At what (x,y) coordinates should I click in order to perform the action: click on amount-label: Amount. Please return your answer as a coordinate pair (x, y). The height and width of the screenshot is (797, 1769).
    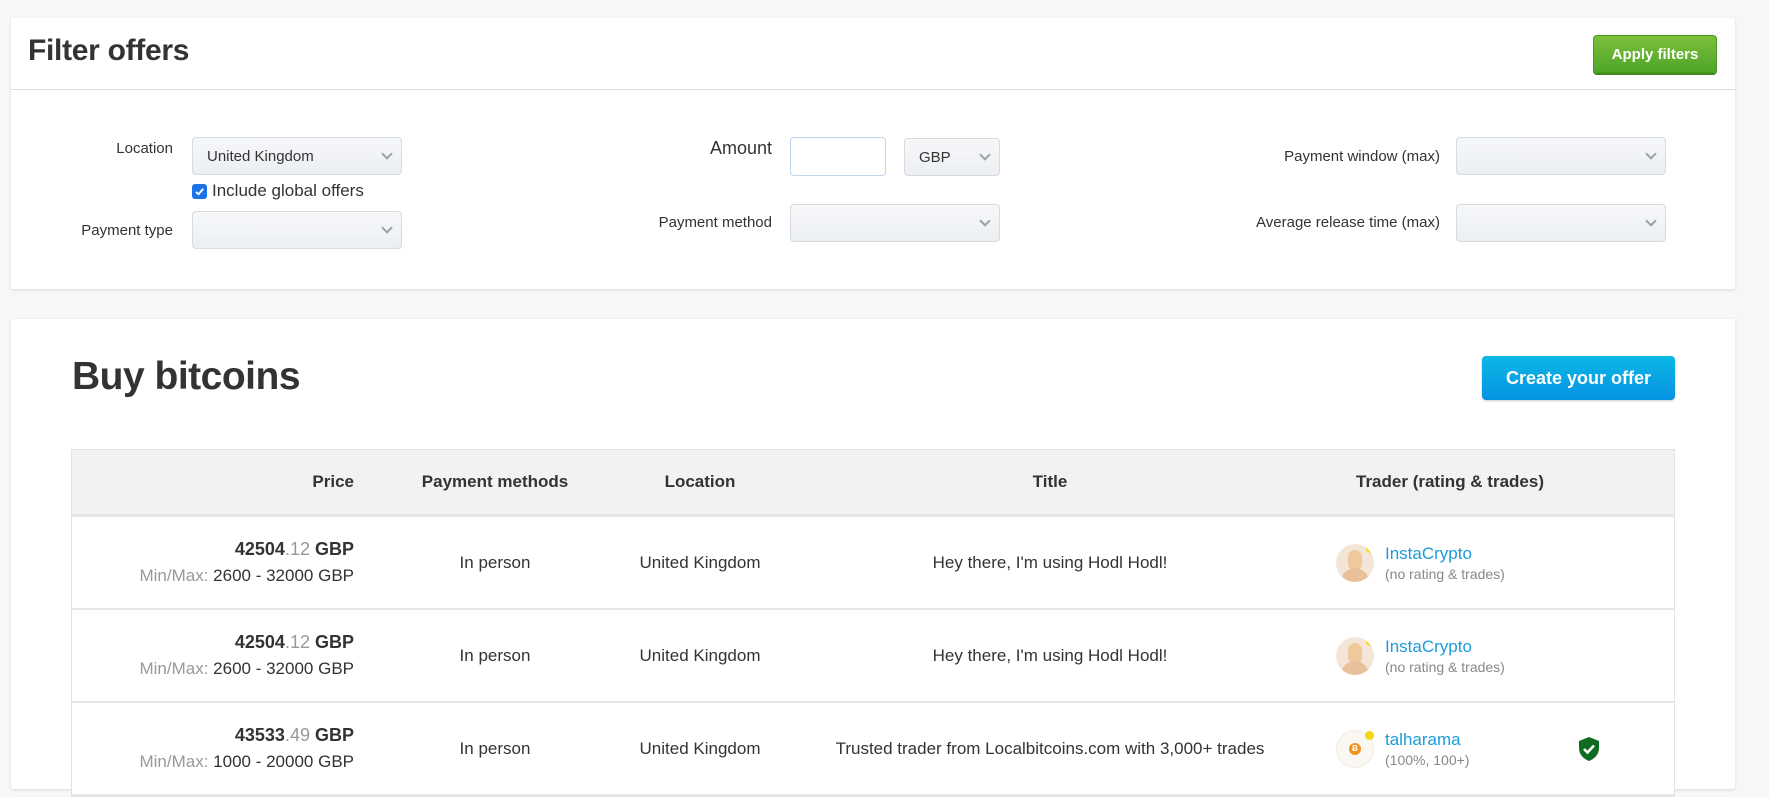
    Looking at the image, I should click on (740, 148).